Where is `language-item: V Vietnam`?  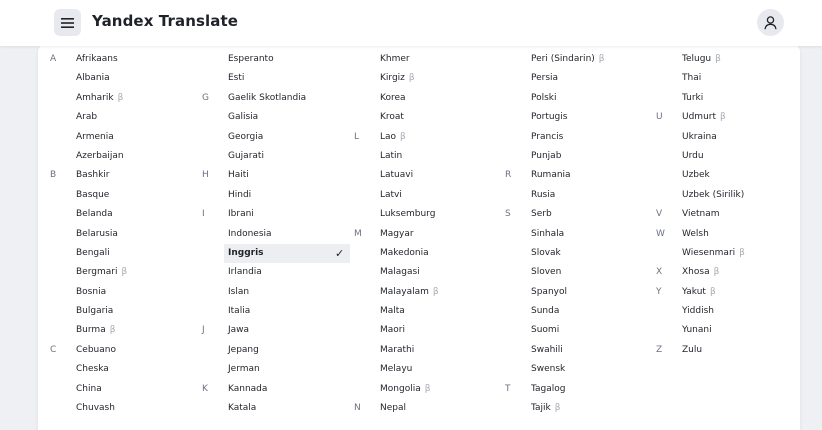 language-item: V Vietnam is located at coordinates (731, 214).